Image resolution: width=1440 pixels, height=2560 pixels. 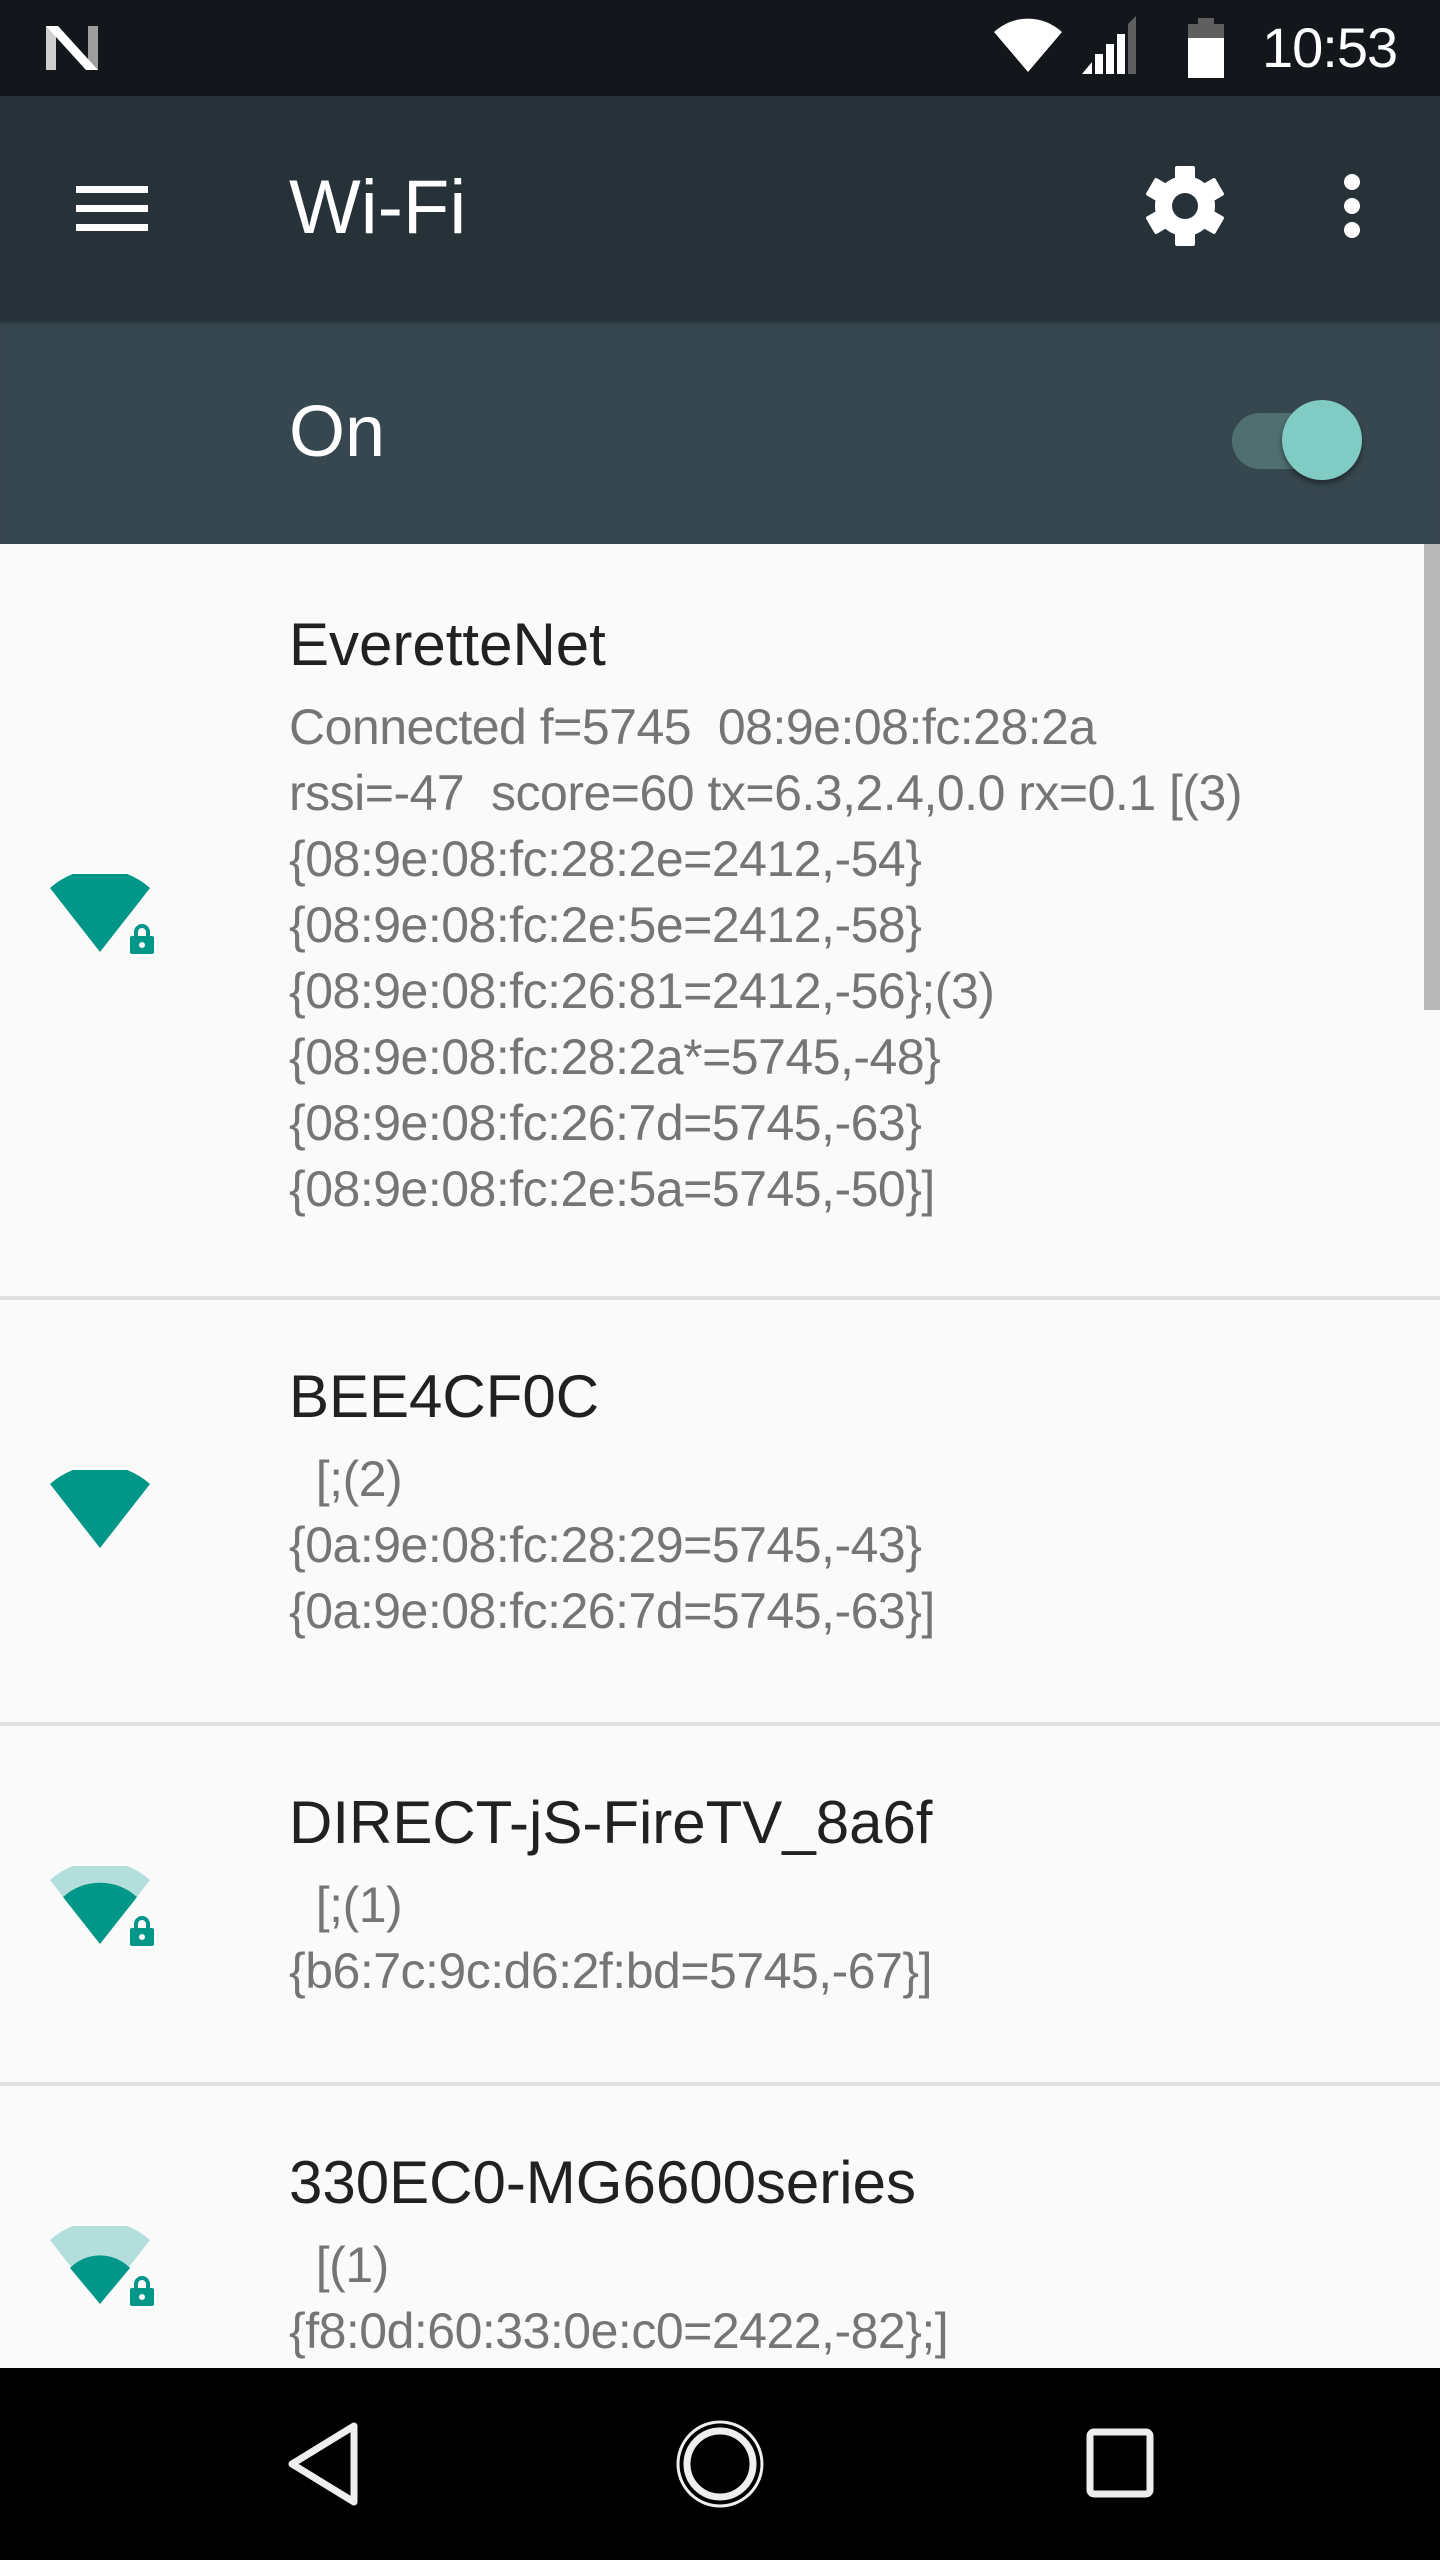 What do you see at coordinates (1028, 45) in the screenshot?
I see `wifi-signal-icon` at bounding box center [1028, 45].